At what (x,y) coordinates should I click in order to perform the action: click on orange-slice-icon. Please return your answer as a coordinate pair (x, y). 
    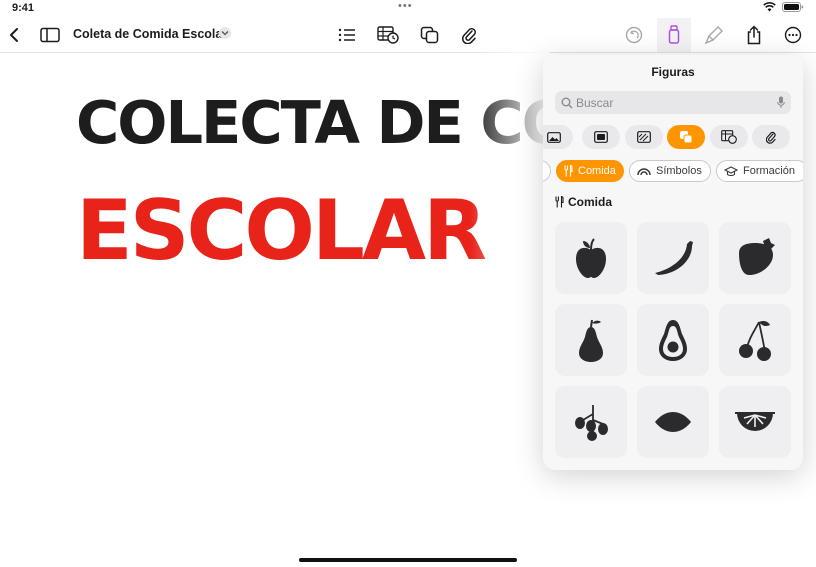
    Looking at the image, I should click on (755, 421).